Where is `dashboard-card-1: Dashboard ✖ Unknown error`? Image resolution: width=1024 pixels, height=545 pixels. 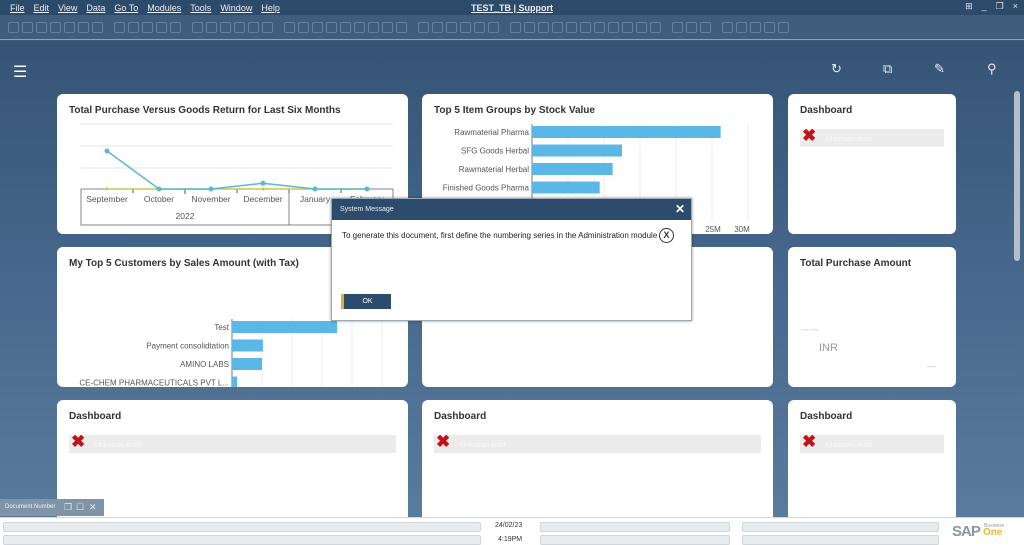
dashboard-card-1: Dashboard ✖ Unknown error is located at coordinates (872, 164).